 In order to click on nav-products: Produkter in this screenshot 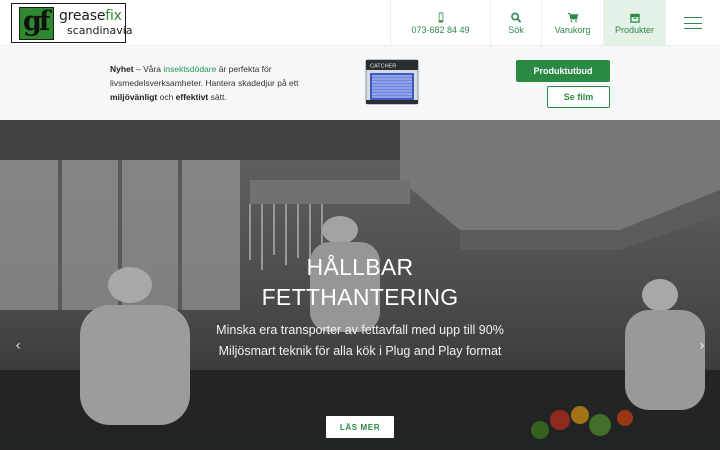, I will do `click(634, 23)`.